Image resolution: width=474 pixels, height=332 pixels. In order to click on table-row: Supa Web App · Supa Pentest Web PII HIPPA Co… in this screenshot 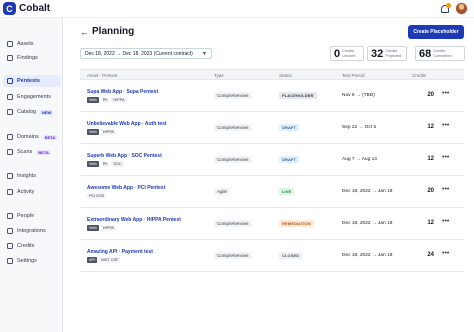, I will do `click(272, 96)`.